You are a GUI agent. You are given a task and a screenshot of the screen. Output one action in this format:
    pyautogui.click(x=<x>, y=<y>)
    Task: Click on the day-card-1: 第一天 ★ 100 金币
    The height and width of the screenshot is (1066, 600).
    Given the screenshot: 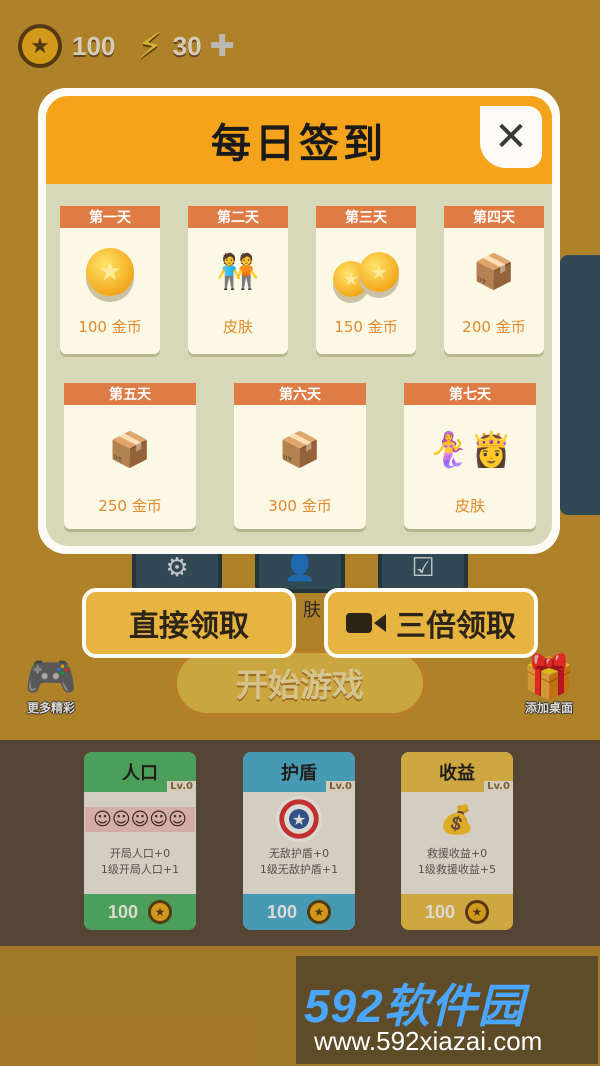 What is the action you would take?
    pyautogui.click(x=110, y=280)
    